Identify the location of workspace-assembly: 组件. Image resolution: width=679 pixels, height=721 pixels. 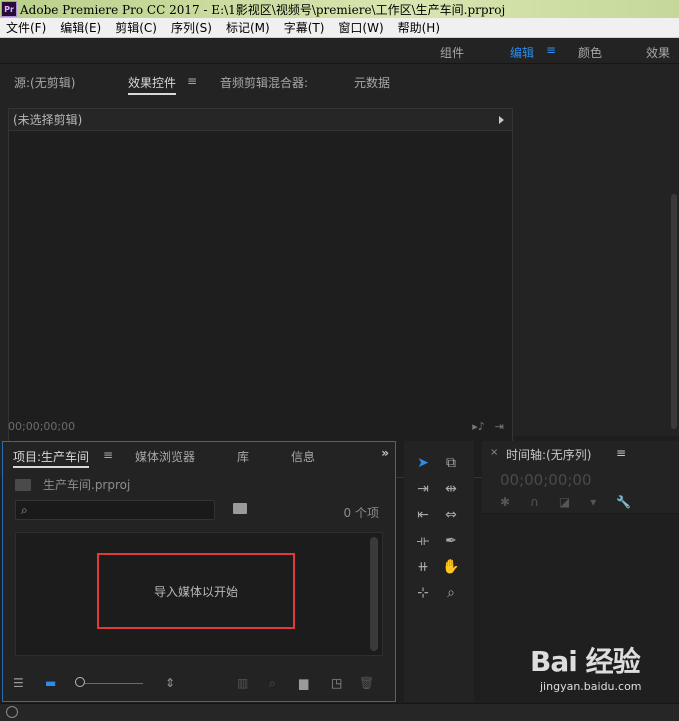
(452, 52).